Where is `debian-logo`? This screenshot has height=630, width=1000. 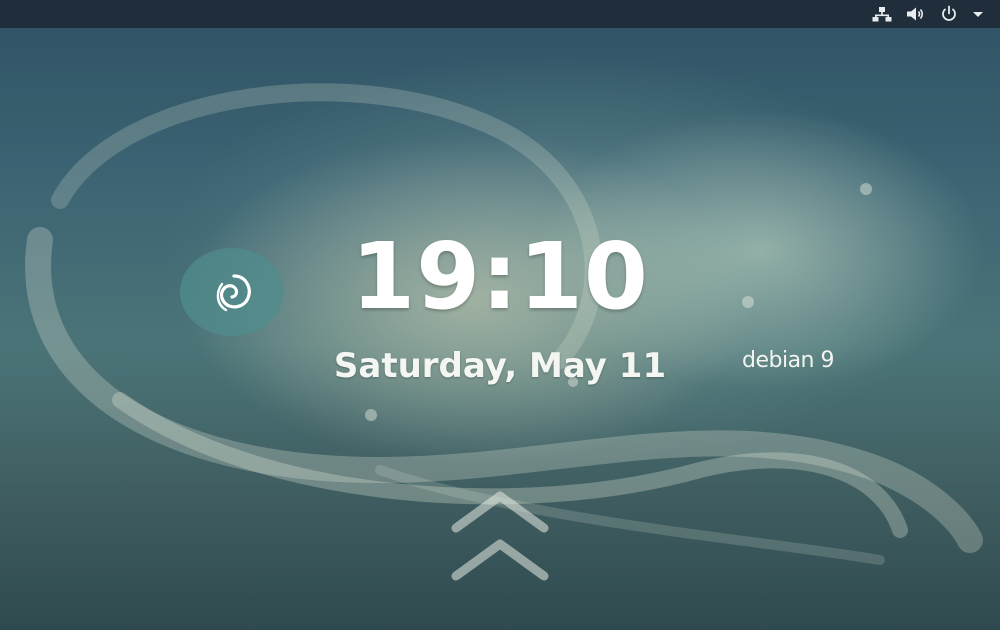 debian-logo is located at coordinates (232, 292).